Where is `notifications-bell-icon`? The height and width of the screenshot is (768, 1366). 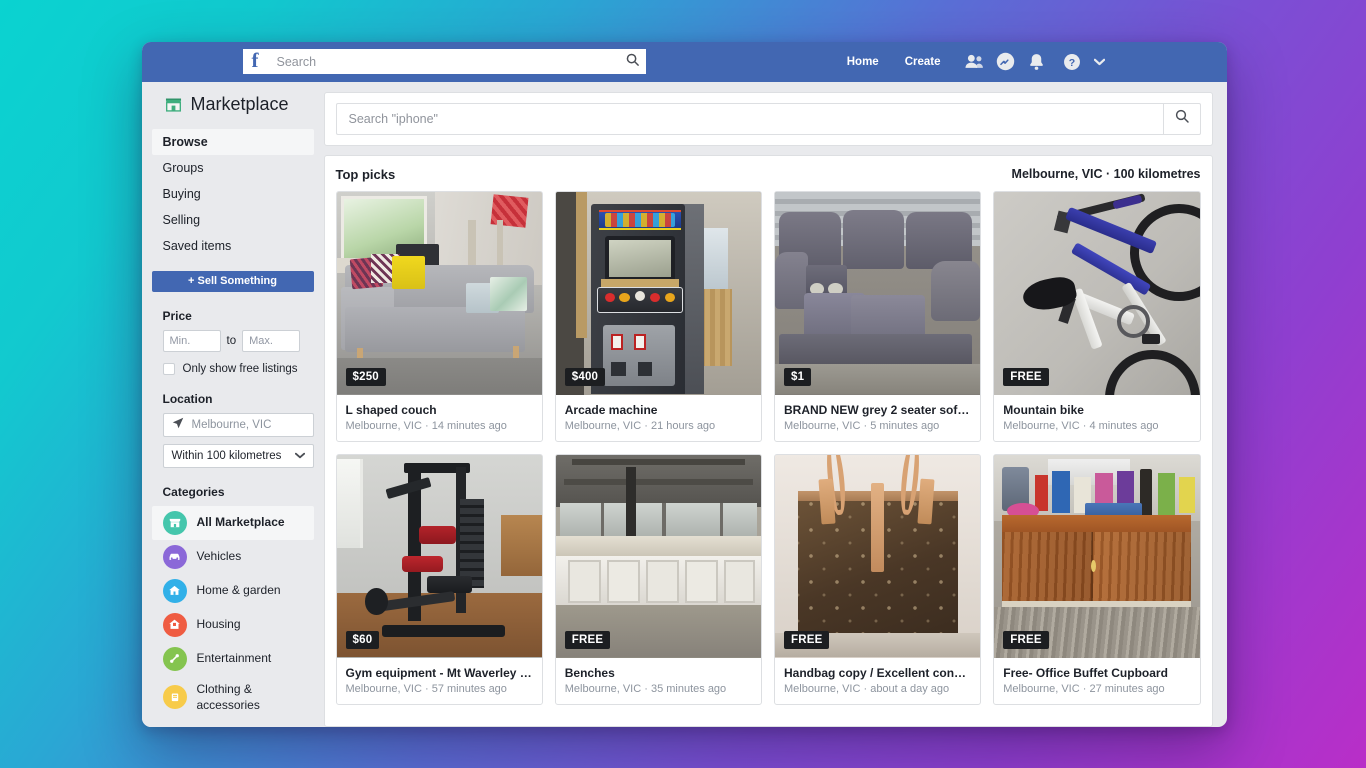 notifications-bell-icon is located at coordinates (1036, 62).